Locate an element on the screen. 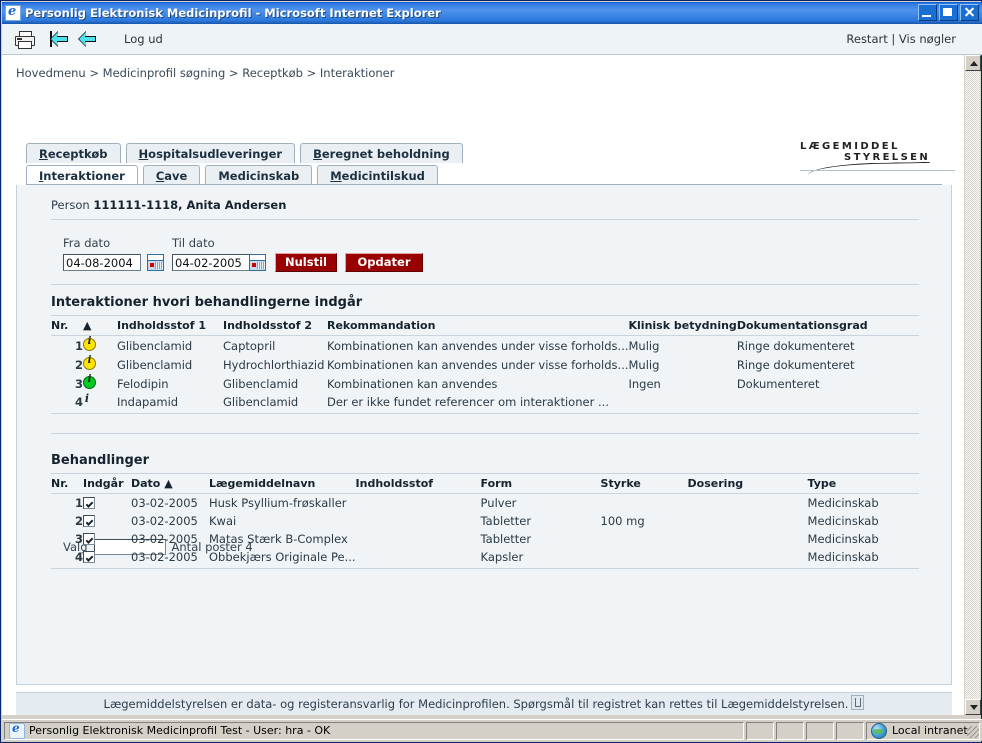  back-to-start-arrow-icon is located at coordinates (60, 39).